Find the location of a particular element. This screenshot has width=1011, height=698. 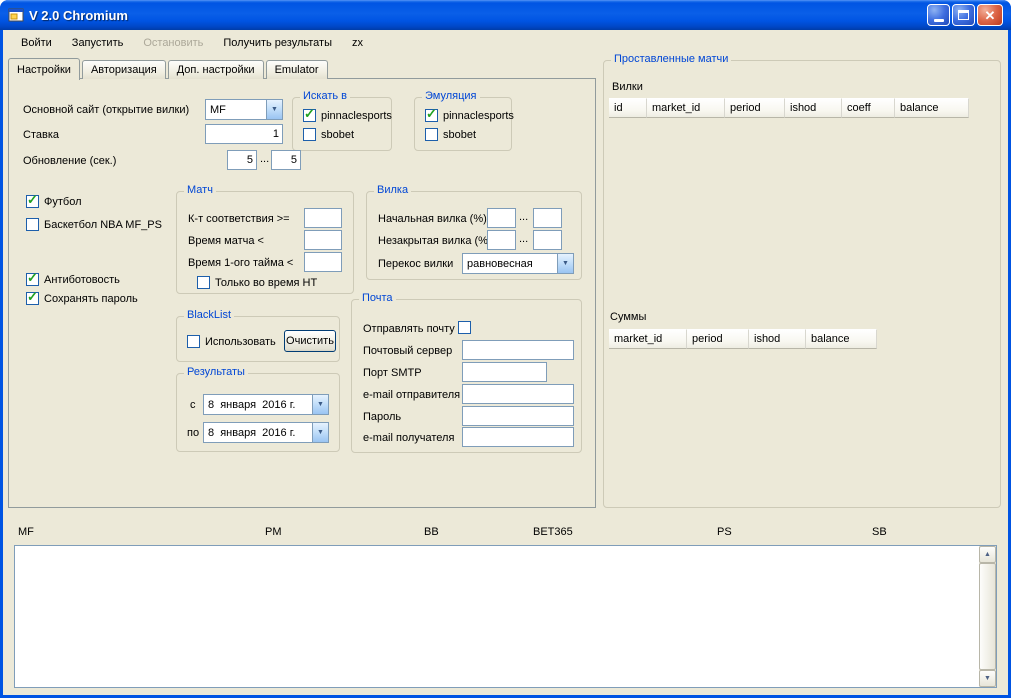

emulation-group: Эмуляция ✓ pinnaclesports sbobet is located at coordinates (464, 120).